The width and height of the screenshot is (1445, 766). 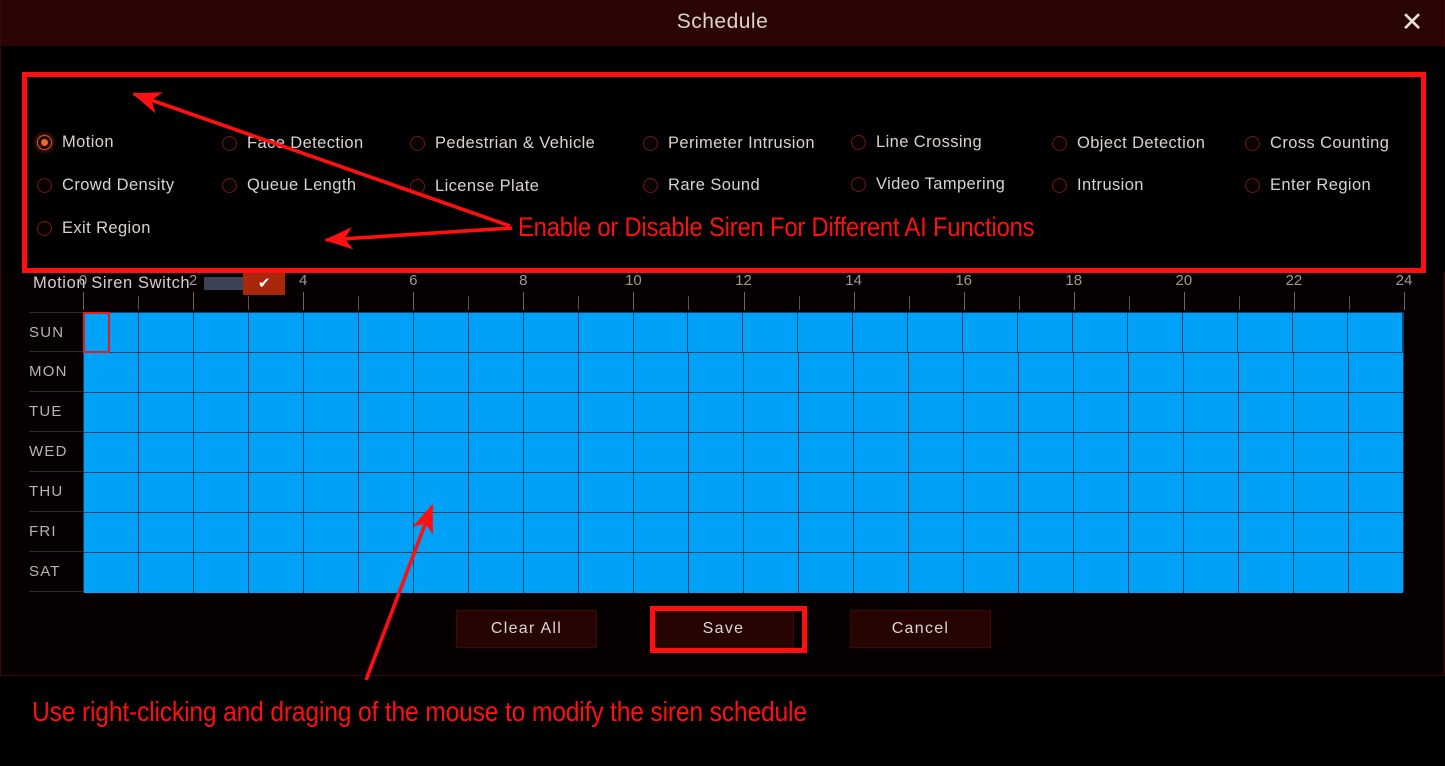 I want to click on radio-perimeter-intrusion: Perimeter Intrusion, so click(x=729, y=143).